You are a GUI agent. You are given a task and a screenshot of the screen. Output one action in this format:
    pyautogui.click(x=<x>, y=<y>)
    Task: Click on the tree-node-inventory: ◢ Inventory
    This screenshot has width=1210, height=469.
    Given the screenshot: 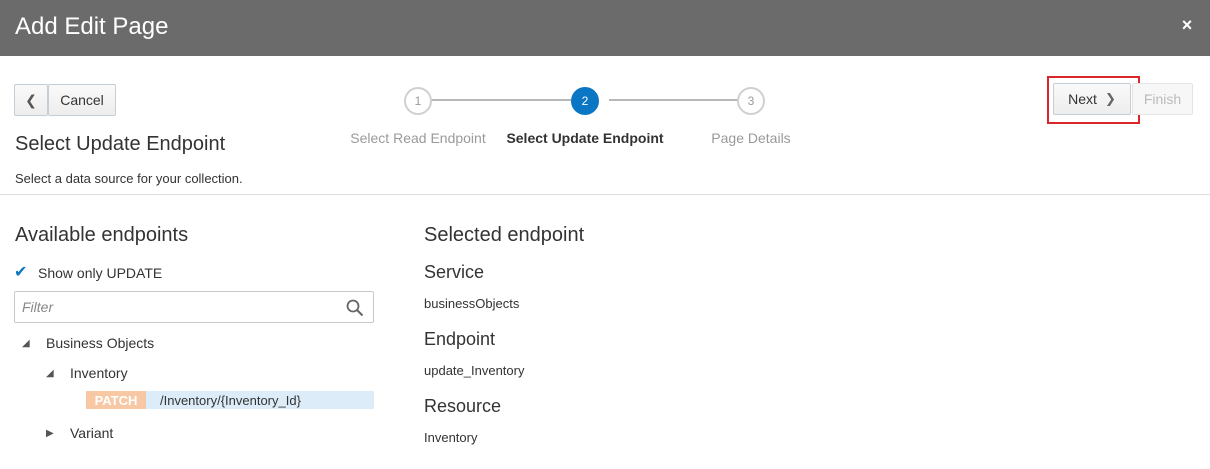 What is the action you would take?
    pyautogui.click(x=87, y=373)
    